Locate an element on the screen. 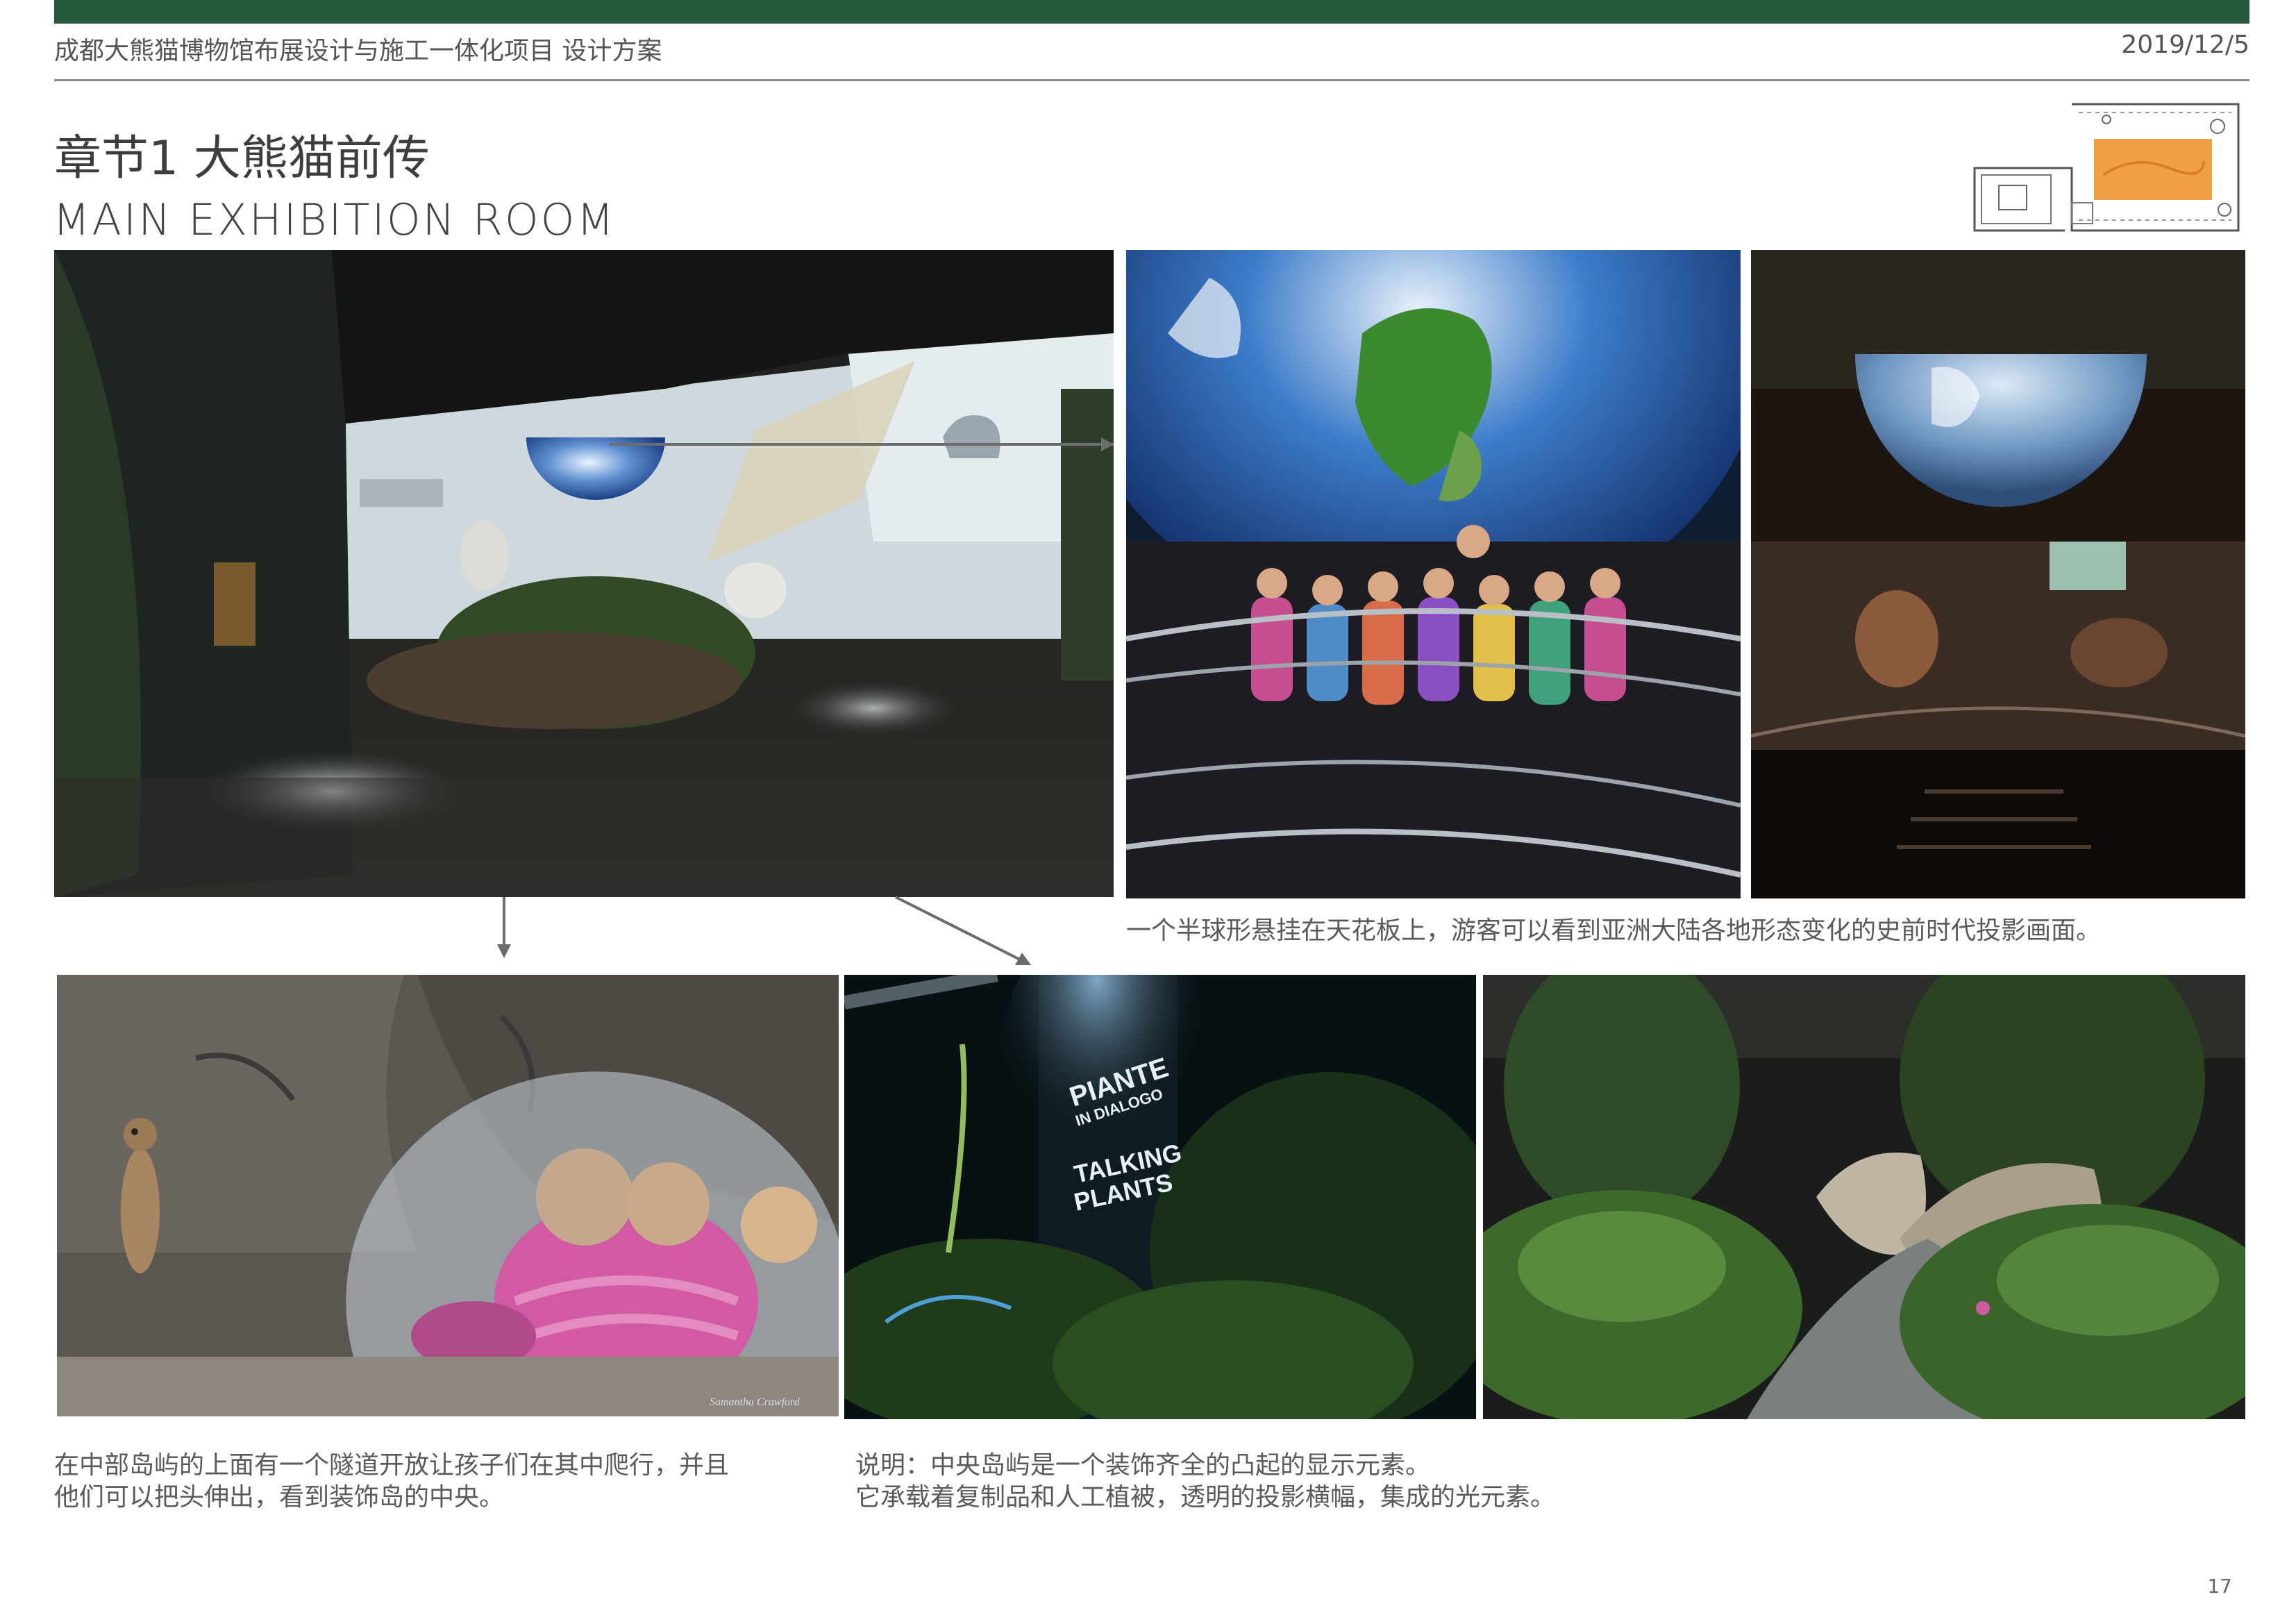 The height and width of the screenshot is (1624, 2296). header-divider is located at coordinates (1151, 80).